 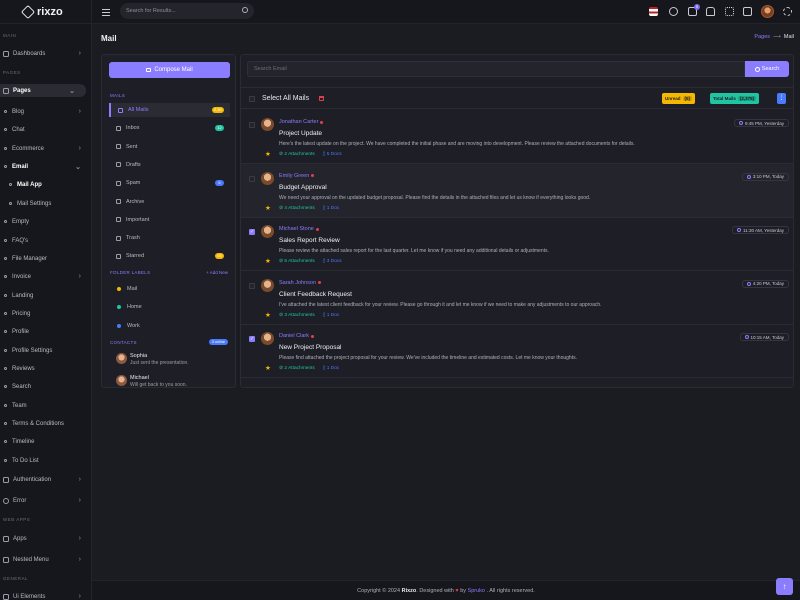 I want to click on docs-link: ▯ 3 Docs, so click(x=332, y=261).